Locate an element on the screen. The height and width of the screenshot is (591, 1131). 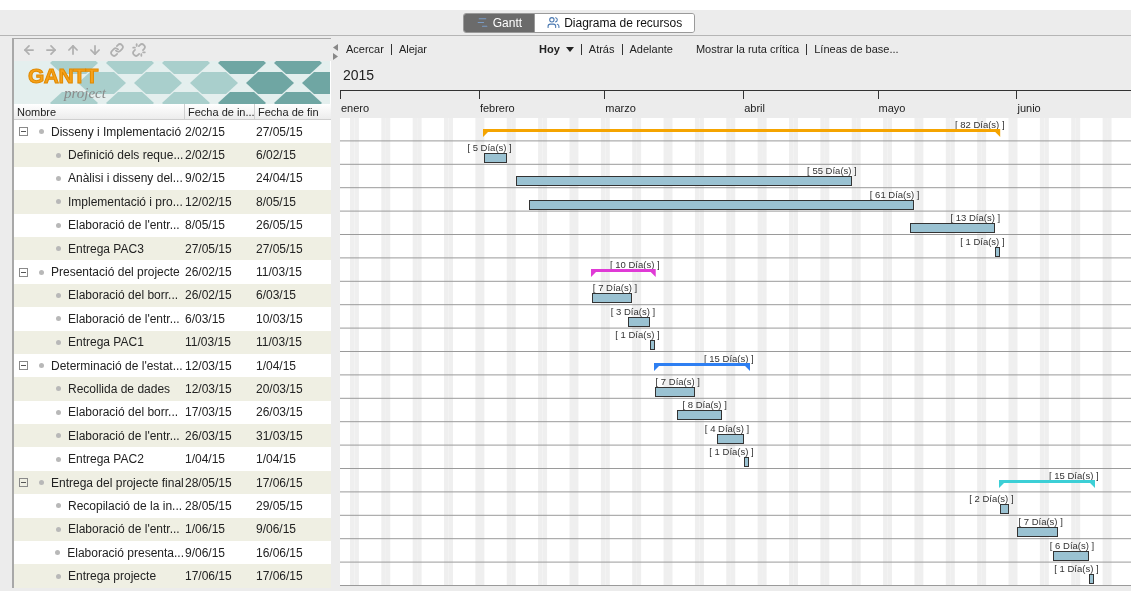
start-date: 27/05/15 is located at coordinates (208, 249).